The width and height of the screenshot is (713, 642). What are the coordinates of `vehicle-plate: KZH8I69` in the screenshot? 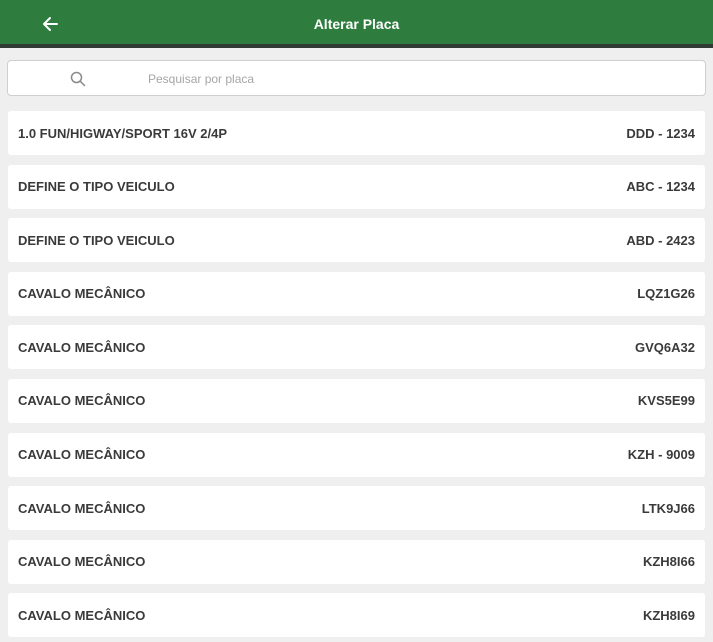 It's located at (668, 615).